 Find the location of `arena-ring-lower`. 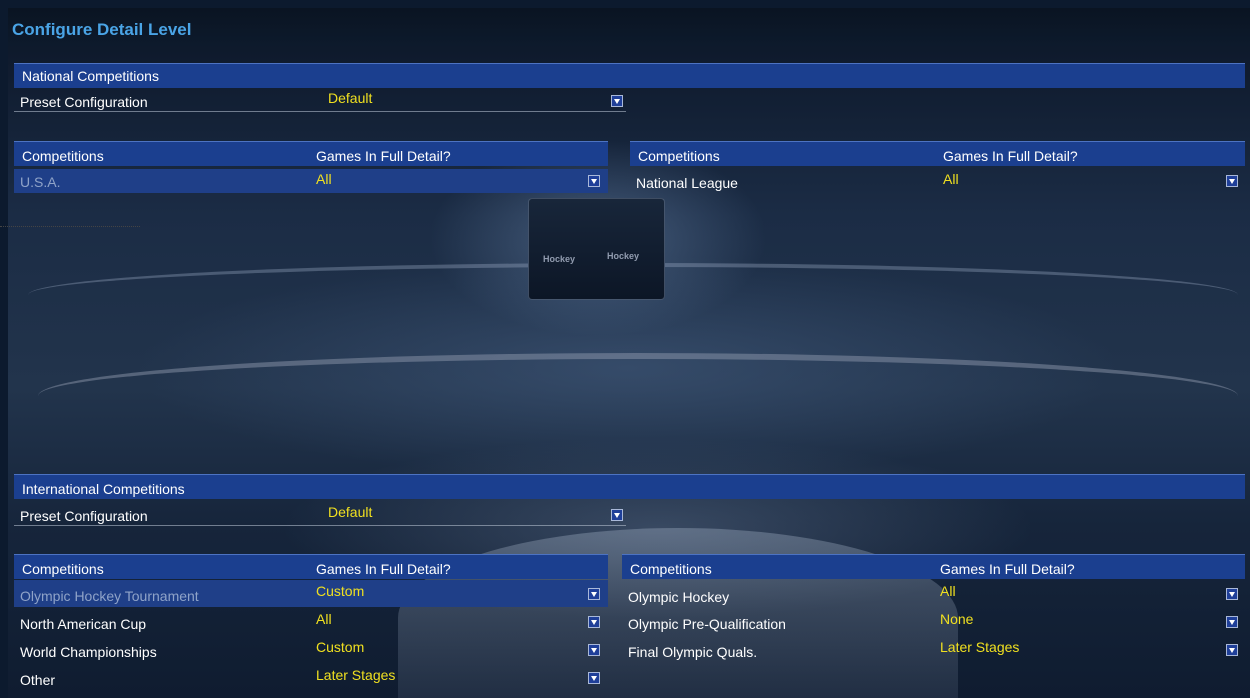

arena-ring-lower is located at coordinates (638, 396).